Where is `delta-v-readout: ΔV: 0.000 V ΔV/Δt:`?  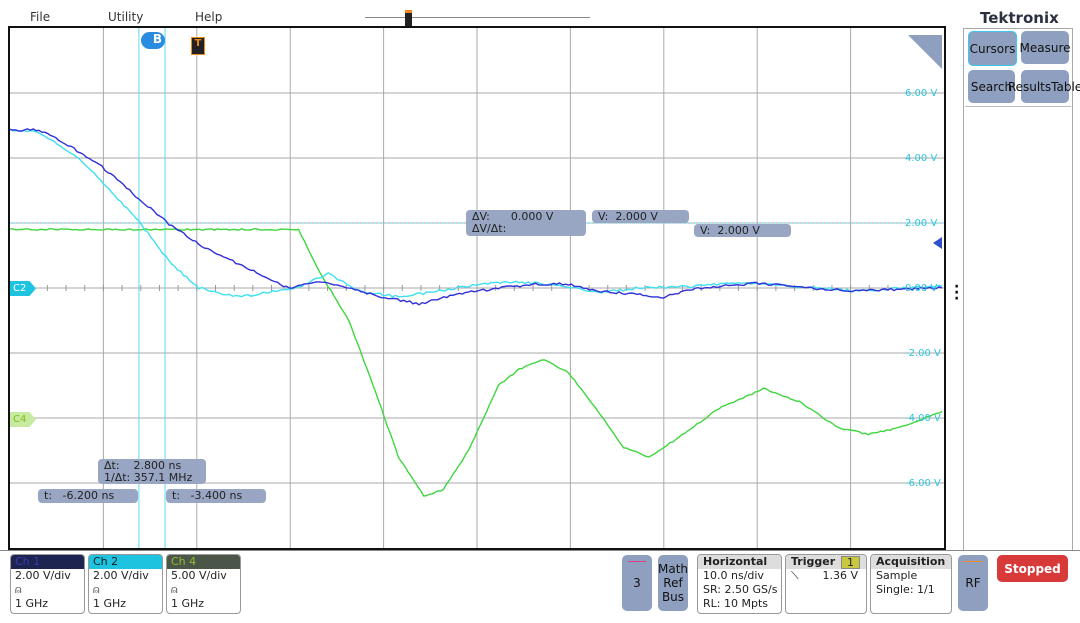 delta-v-readout: ΔV: 0.000 V ΔV/Δt: is located at coordinates (526, 223).